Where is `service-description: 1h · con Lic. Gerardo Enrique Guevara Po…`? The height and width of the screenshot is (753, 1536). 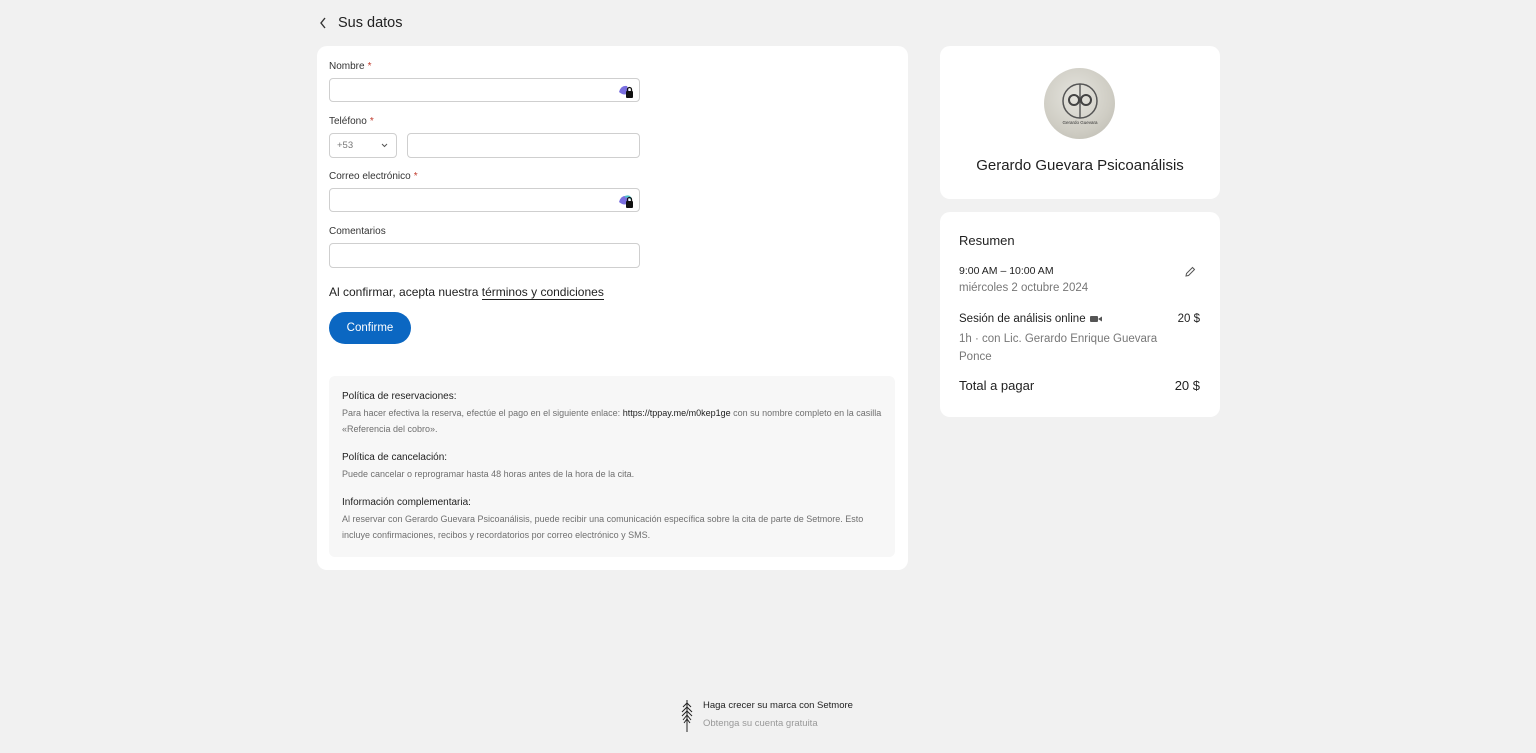
service-description: 1h · con Lic. Gerardo Enrique Guevara Po… is located at coordinates (1058, 348).